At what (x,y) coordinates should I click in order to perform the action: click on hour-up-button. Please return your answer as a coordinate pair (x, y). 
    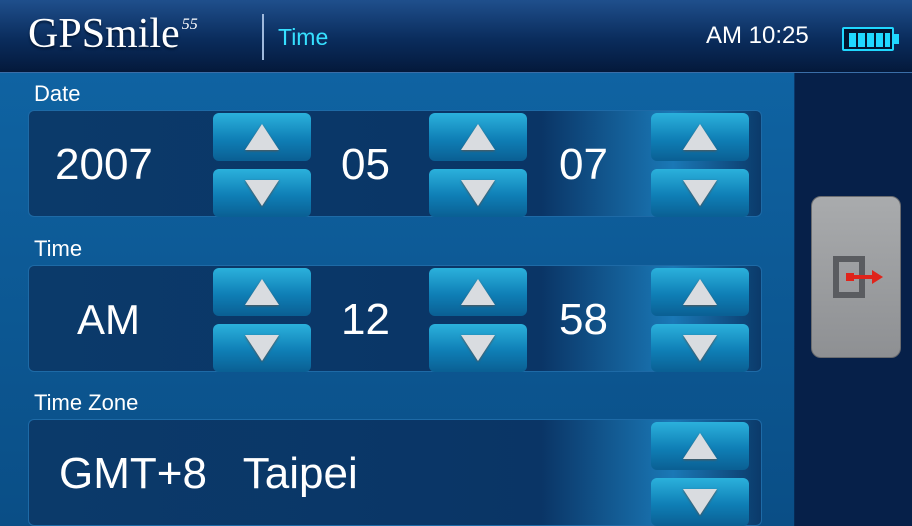
    Looking at the image, I should click on (478, 292).